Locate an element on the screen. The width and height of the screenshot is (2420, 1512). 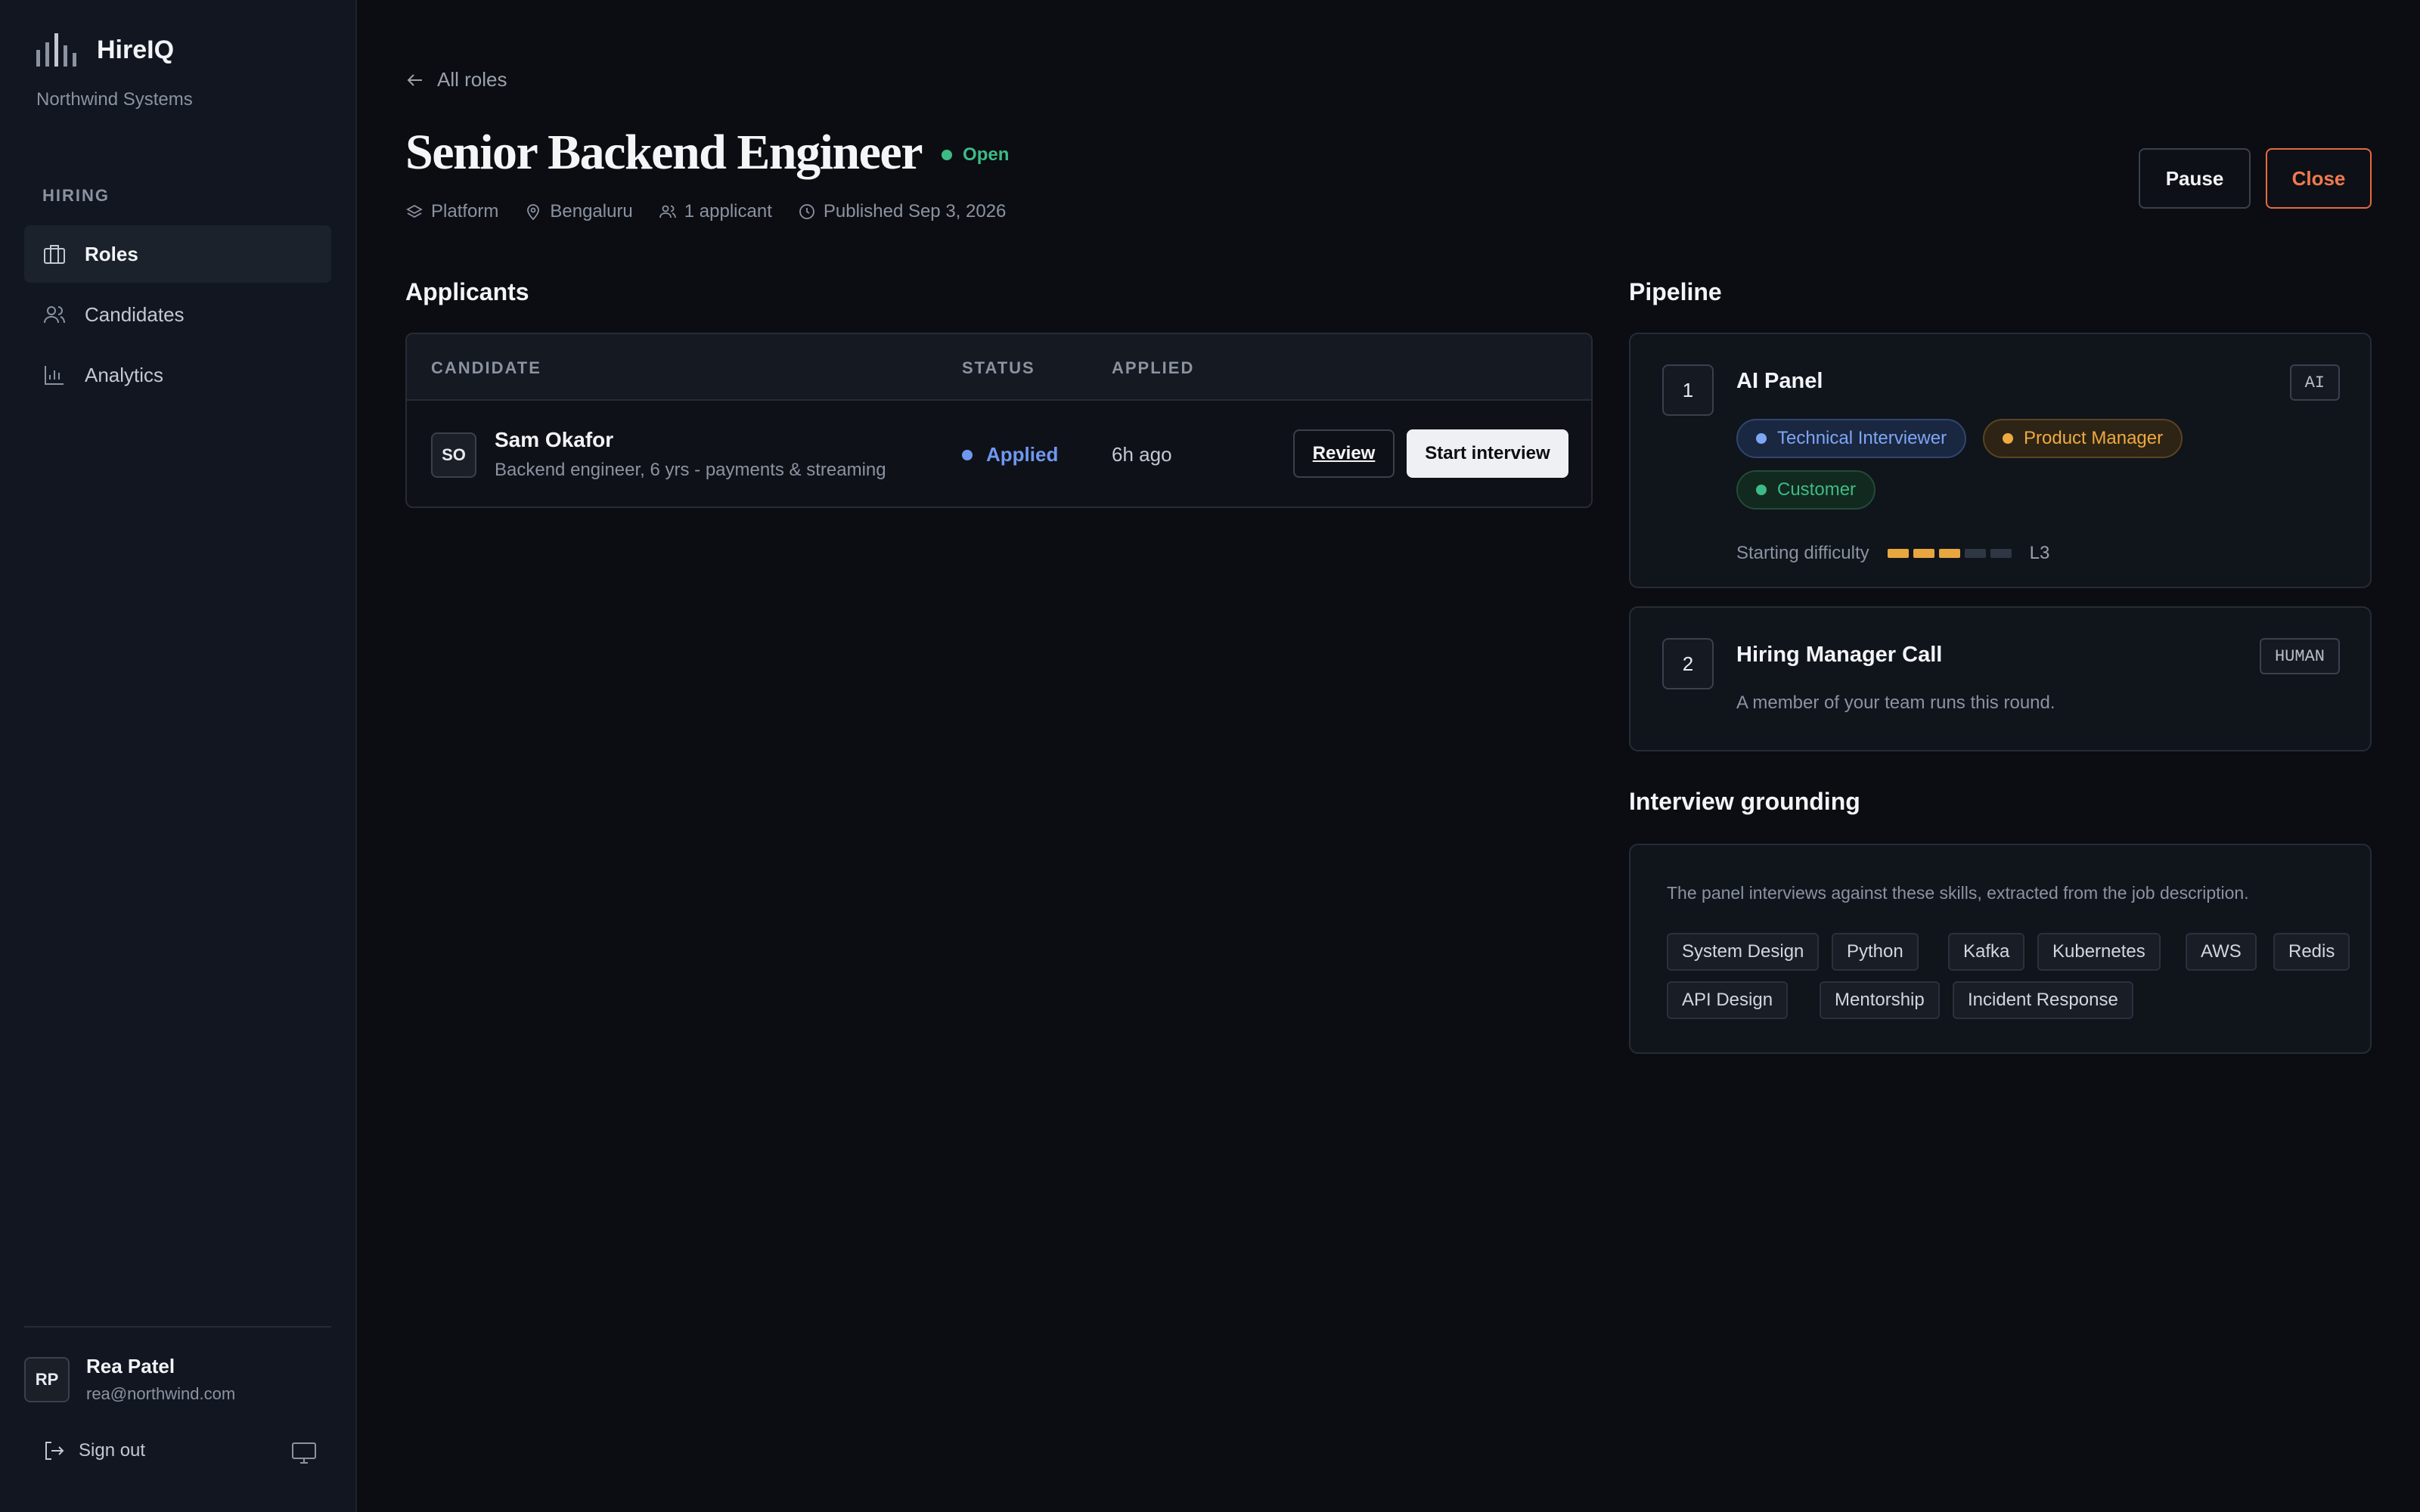
step-number: 1 is located at coordinates (1688, 390).